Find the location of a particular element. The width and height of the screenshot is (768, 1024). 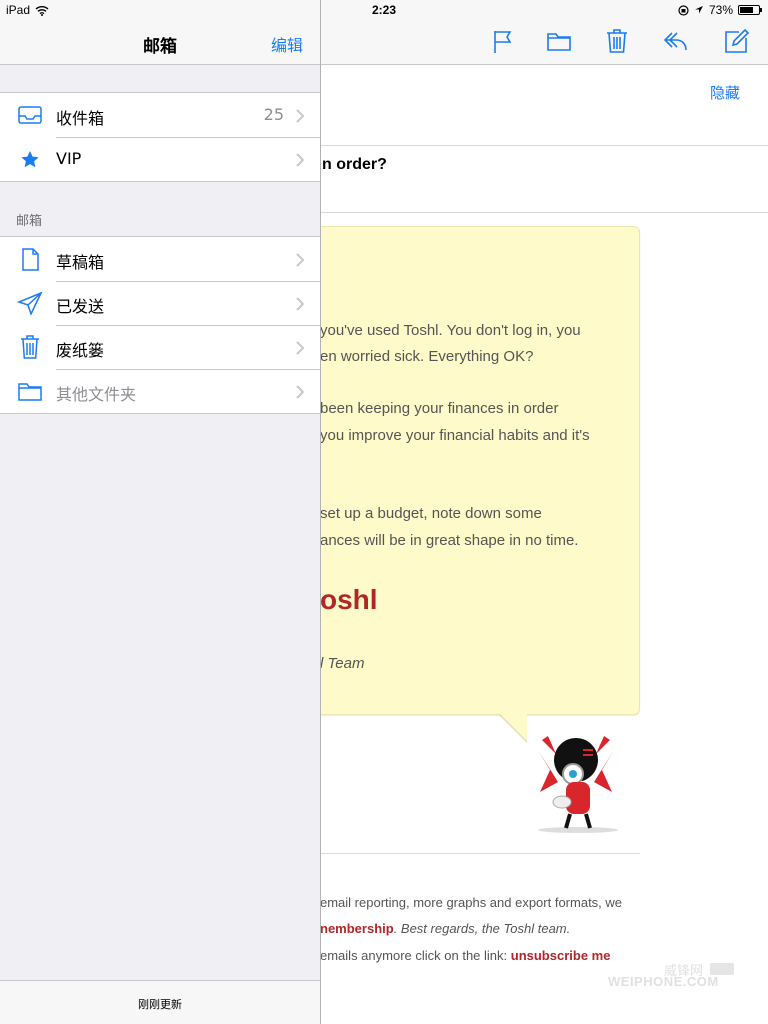

body-text-line: you've used Toshl. You don't log in, you is located at coordinates (450, 330).